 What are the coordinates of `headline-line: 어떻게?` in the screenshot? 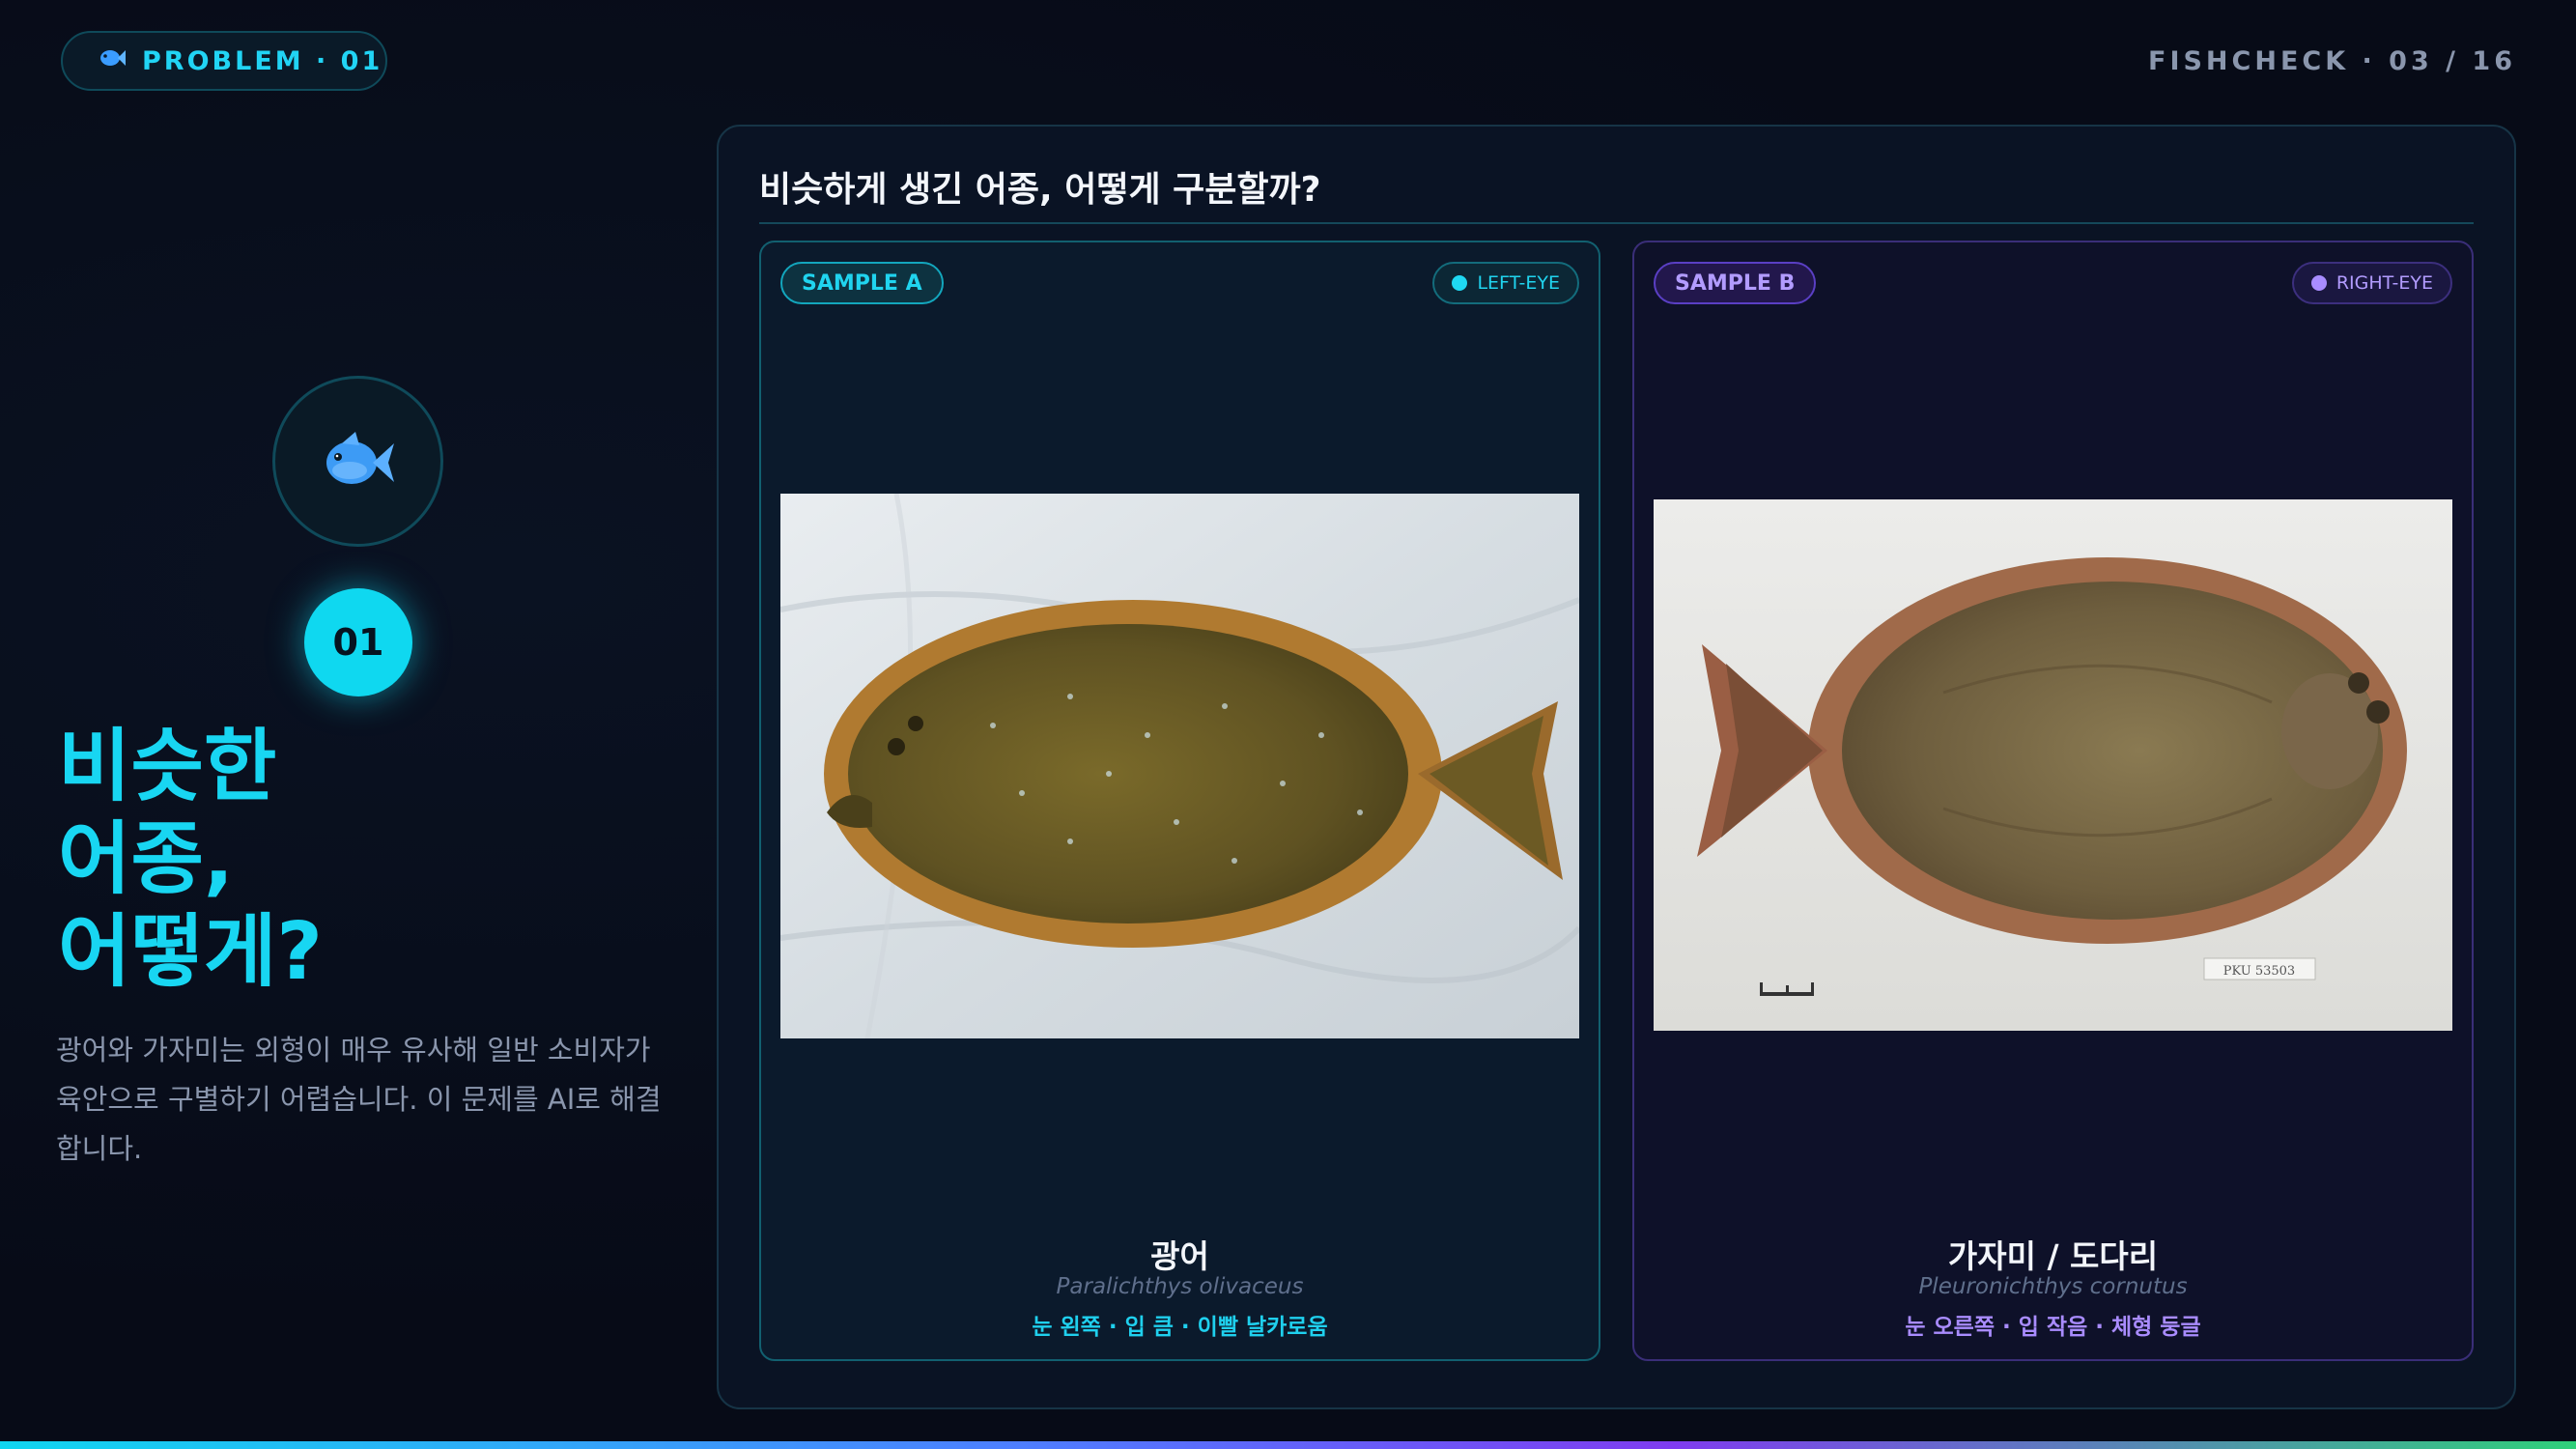 It's located at (190, 952).